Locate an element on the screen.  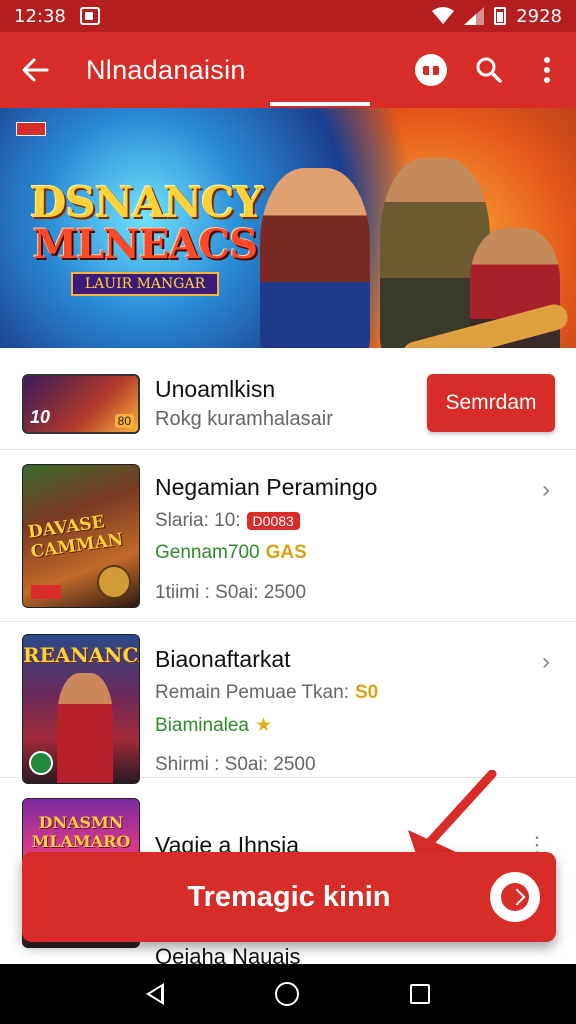
game-meta: Remain Pemuae Tkan: S0 is located at coordinates (266, 693).